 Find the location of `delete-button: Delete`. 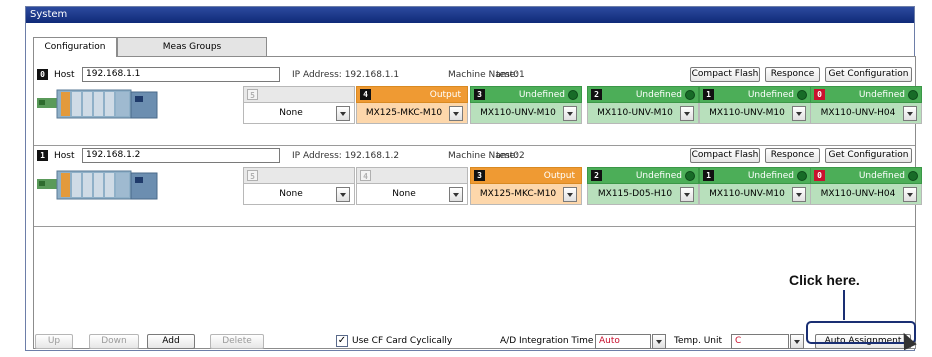

delete-button: Delete is located at coordinates (237, 341).